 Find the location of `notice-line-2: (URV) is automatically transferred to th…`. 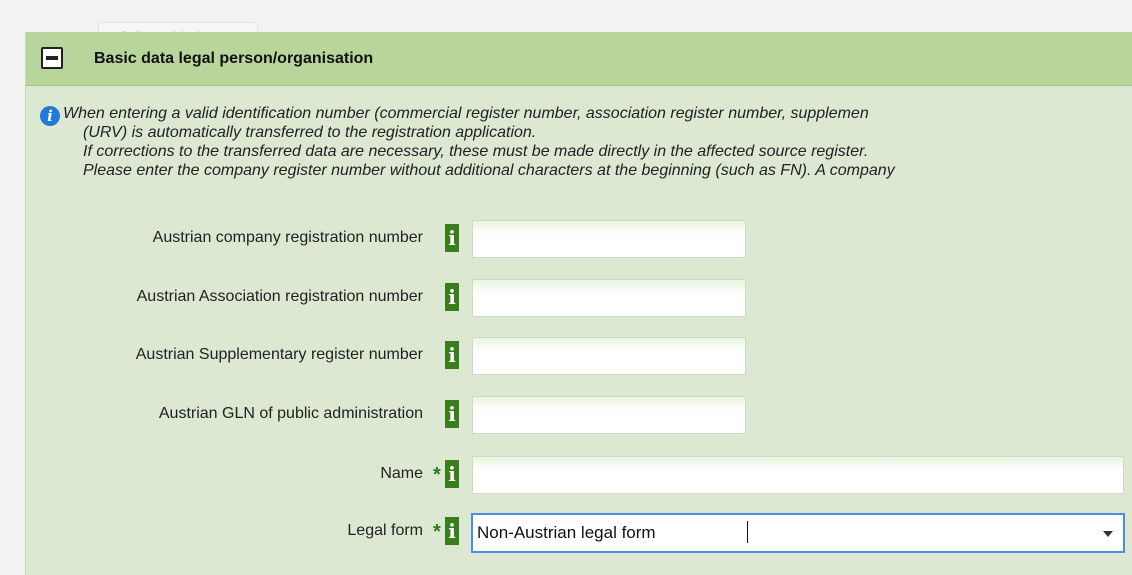

notice-line-2: (URV) is automatically transferred to th… is located at coordinates (310, 132).